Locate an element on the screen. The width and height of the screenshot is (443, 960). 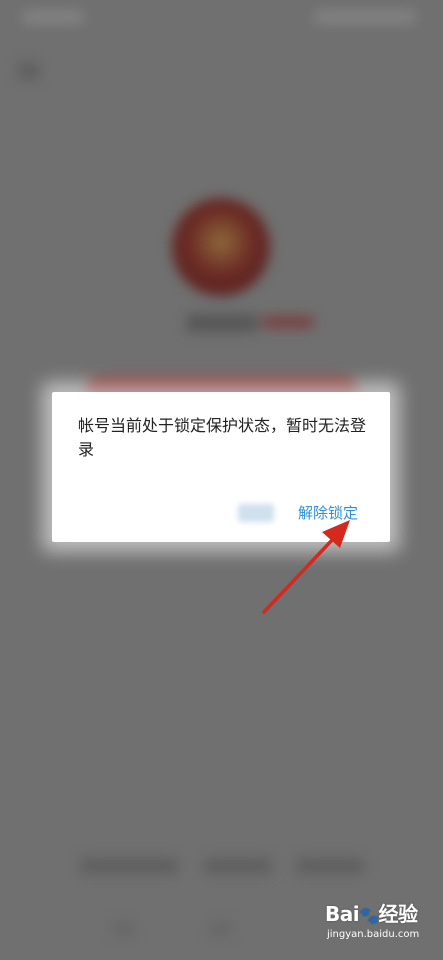
cancel-button is located at coordinates (256, 513).